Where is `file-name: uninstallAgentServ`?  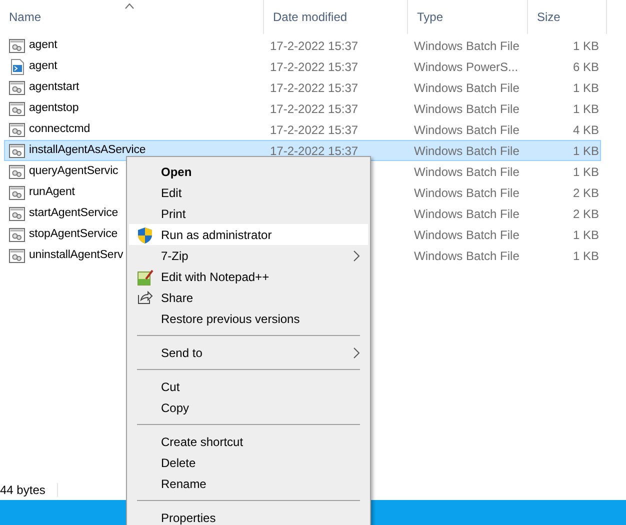 file-name: uninstallAgentServ is located at coordinates (76, 255).